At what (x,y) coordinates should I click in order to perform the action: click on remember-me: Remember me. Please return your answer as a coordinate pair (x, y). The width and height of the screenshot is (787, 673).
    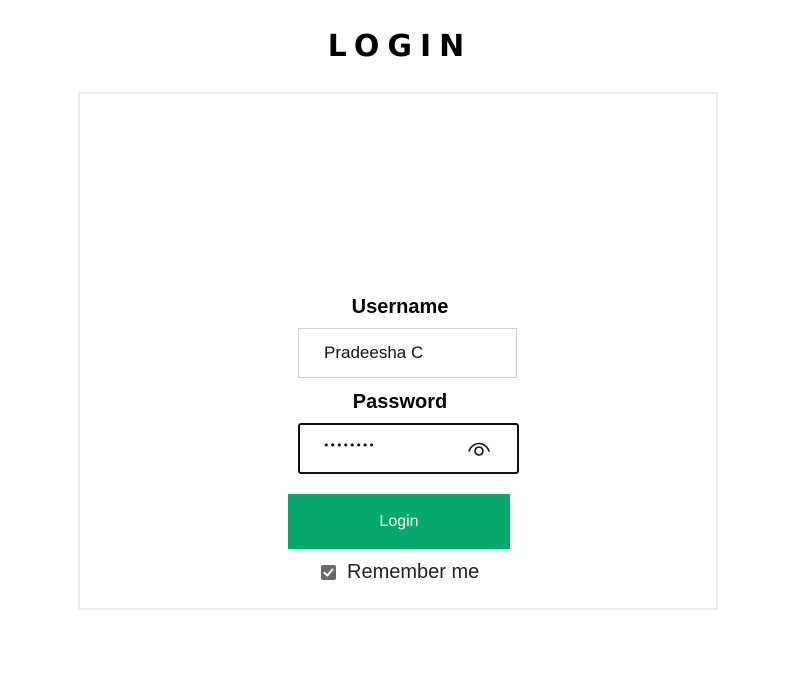
    Looking at the image, I should click on (400, 572).